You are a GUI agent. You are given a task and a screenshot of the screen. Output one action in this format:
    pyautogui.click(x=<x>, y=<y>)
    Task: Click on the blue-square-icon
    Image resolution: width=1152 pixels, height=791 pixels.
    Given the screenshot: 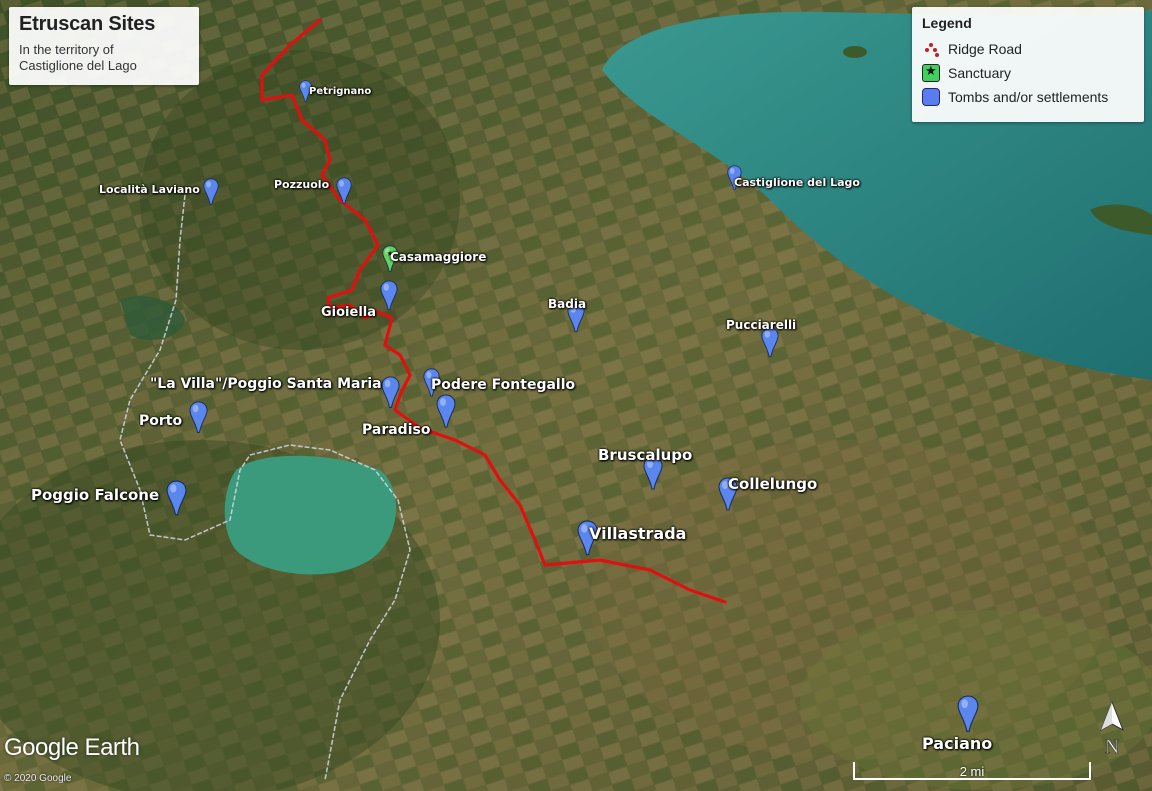 What is the action you would take?
    pyautogui.click(x=931, y=97)
    